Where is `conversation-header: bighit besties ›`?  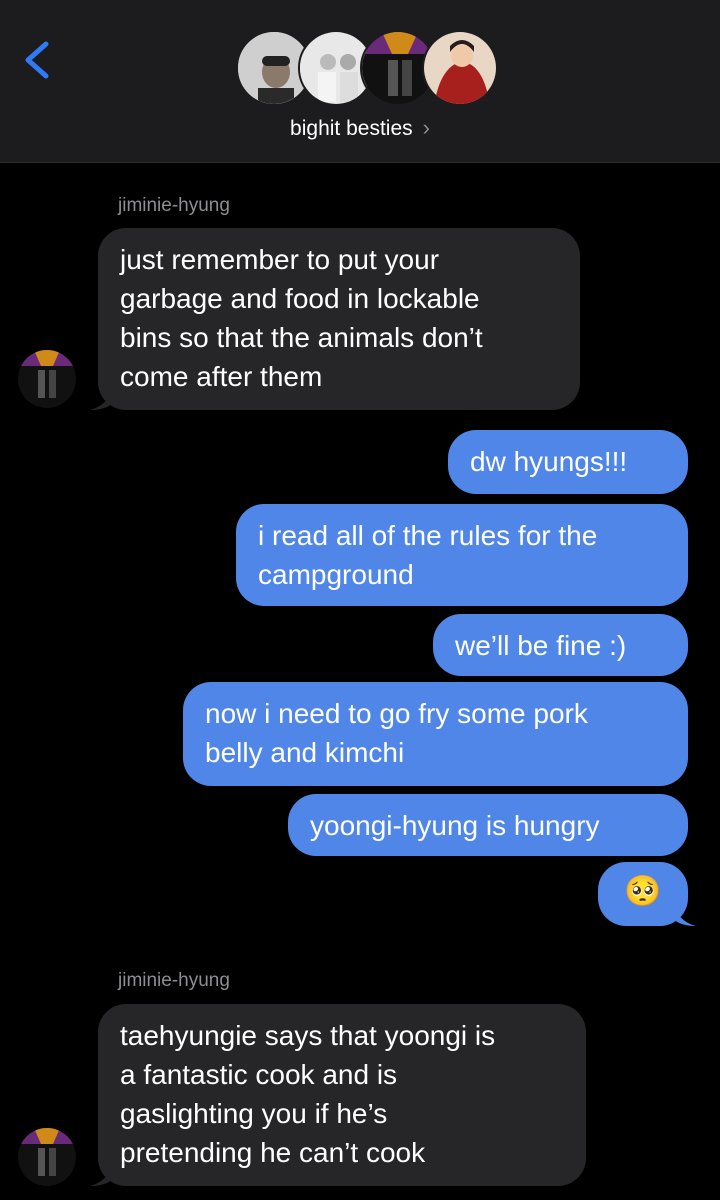 conversation-header: bighit besties › is located at coordinates (360, 81).